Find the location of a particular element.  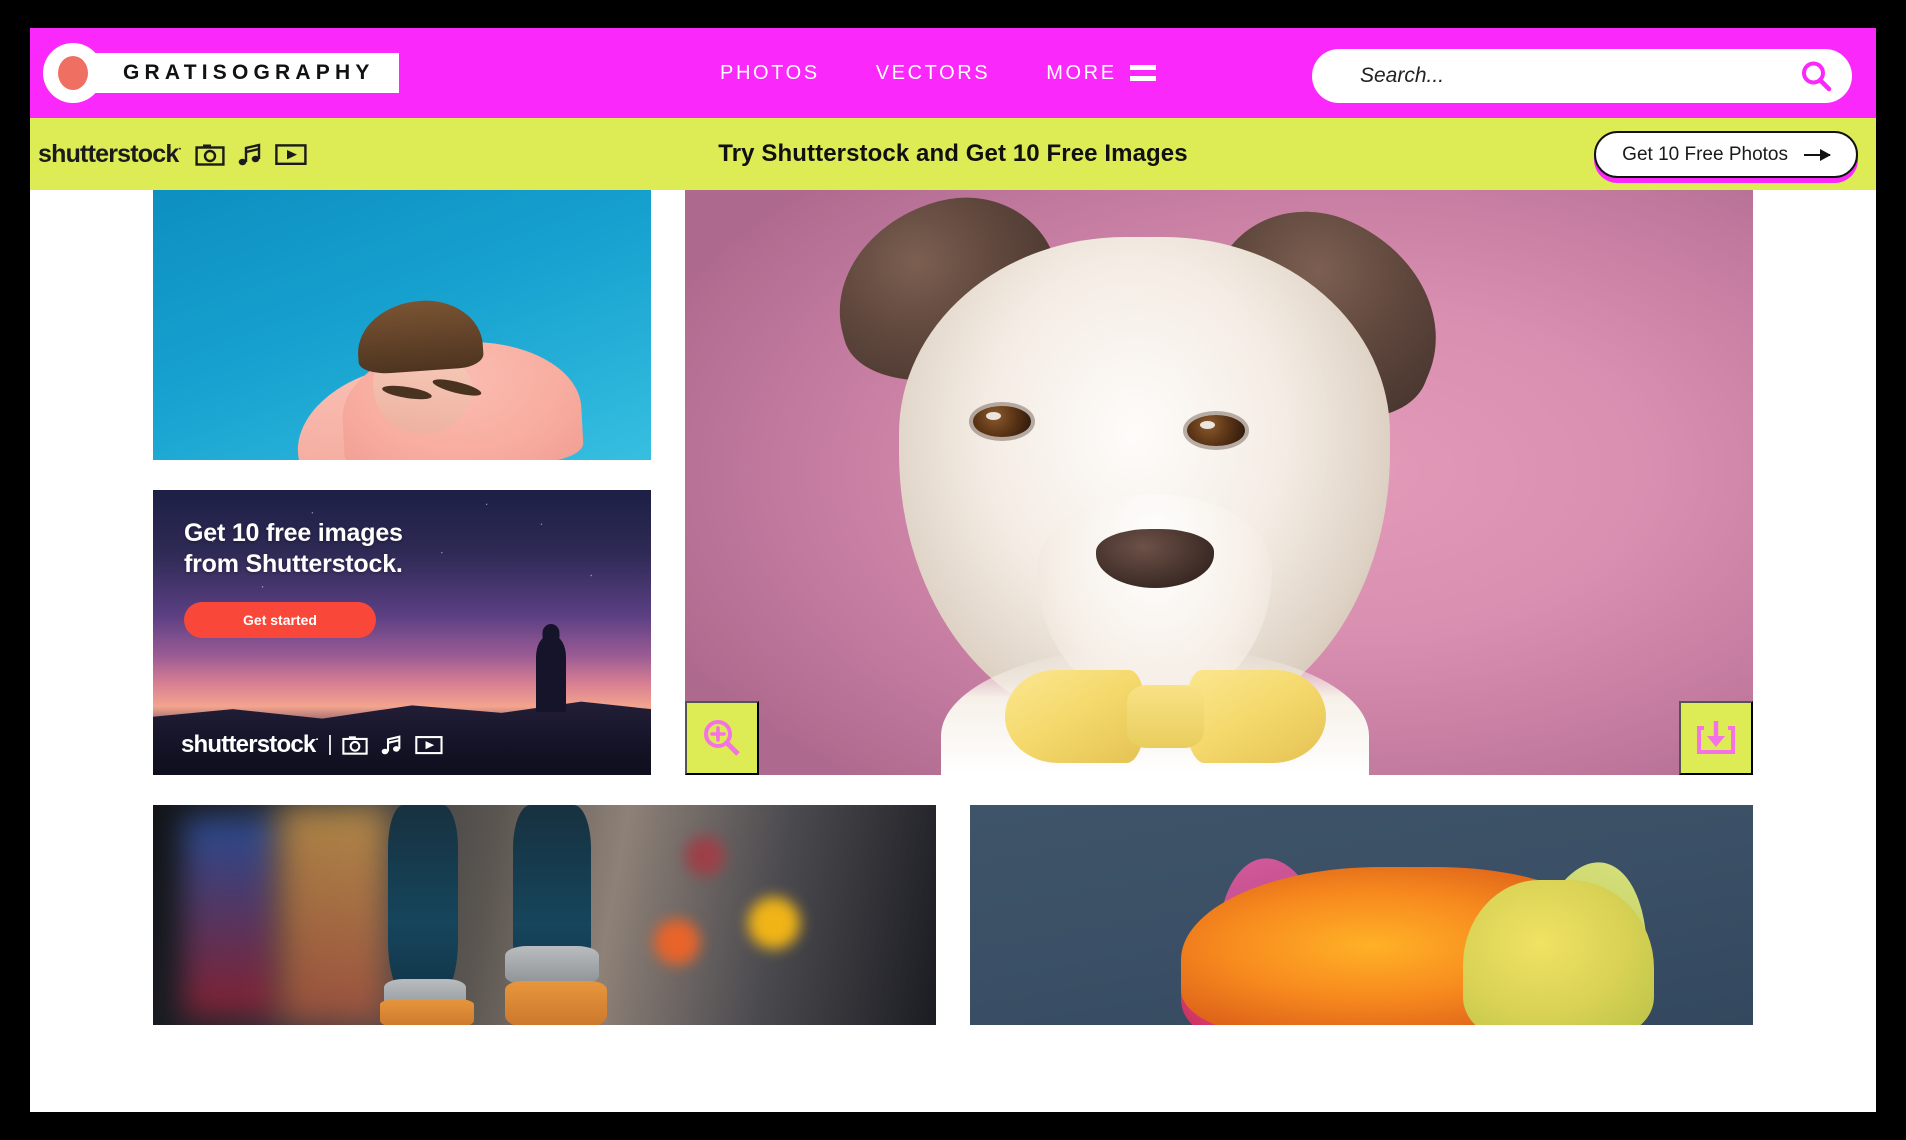

promo-media-icons is located at coordinates (251, 154).